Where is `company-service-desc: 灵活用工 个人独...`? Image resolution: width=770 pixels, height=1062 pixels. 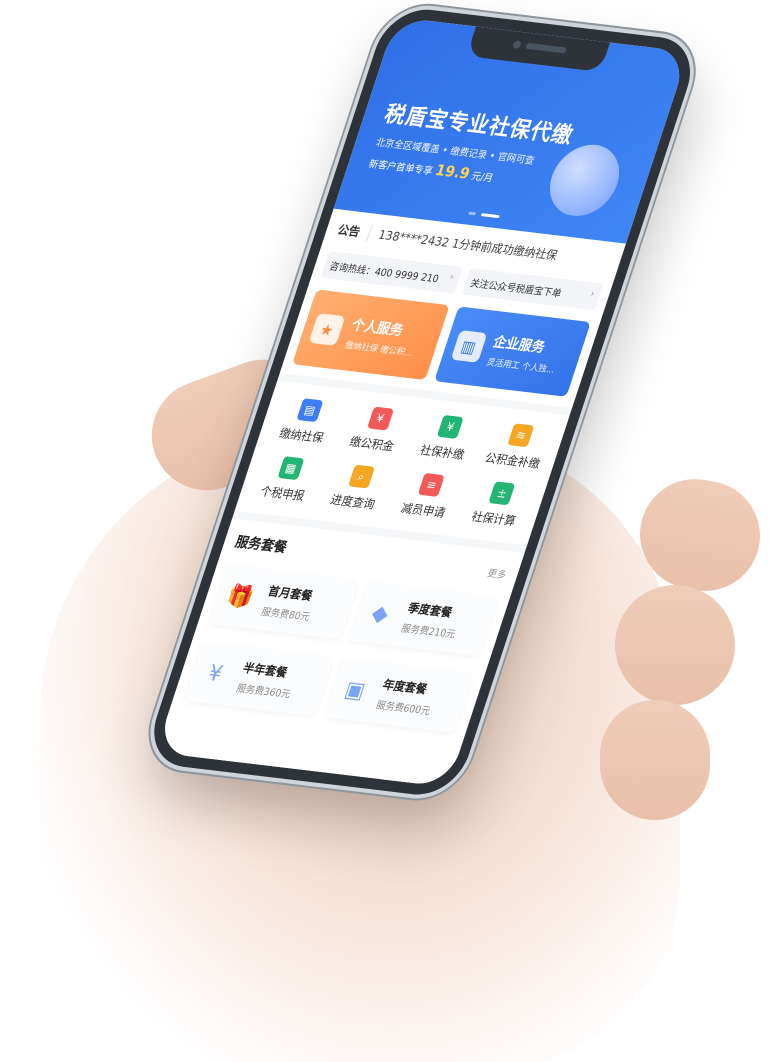
company-service-desc: 灵活用工 个人独... is located at coordinates (520, 366).